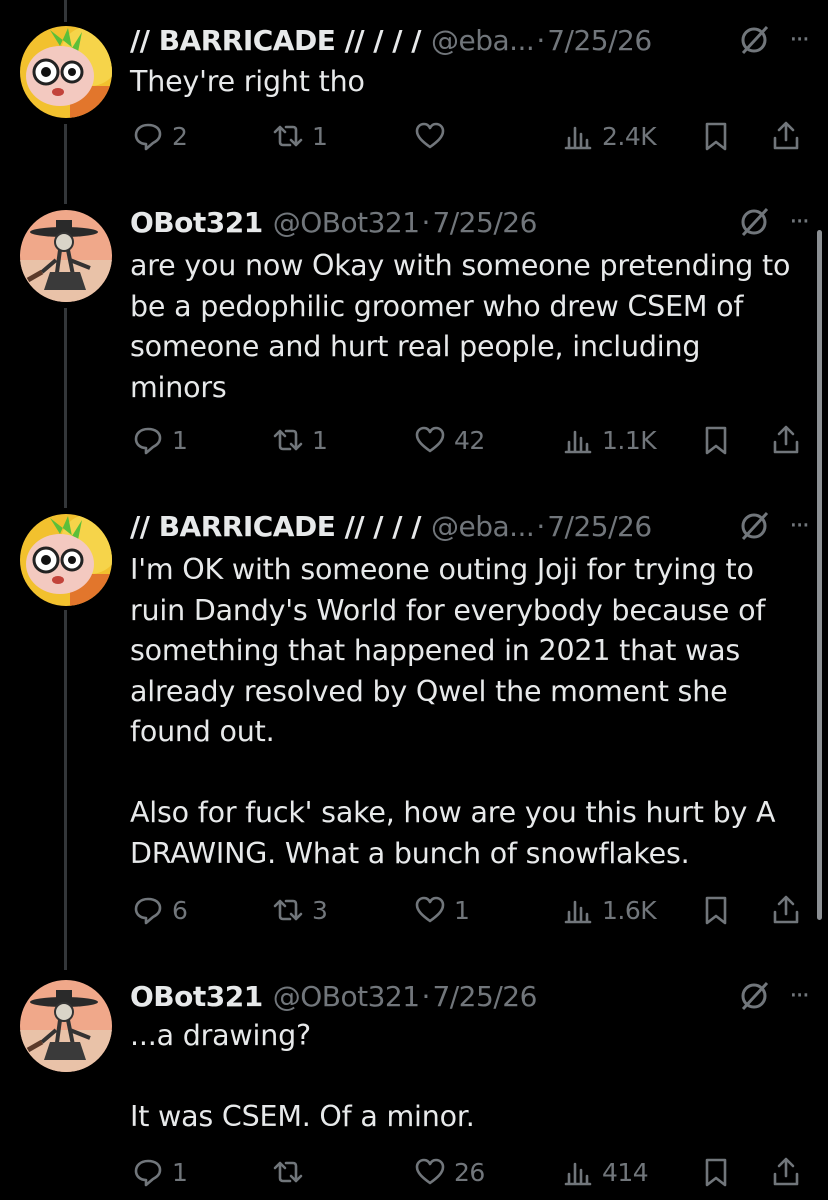 The width and height of the screenshot is (828, 1200). What do you see at coordinates (180, 910) in the screenshot?
I see `reply-count: 6` at bounding box center [180, 910].